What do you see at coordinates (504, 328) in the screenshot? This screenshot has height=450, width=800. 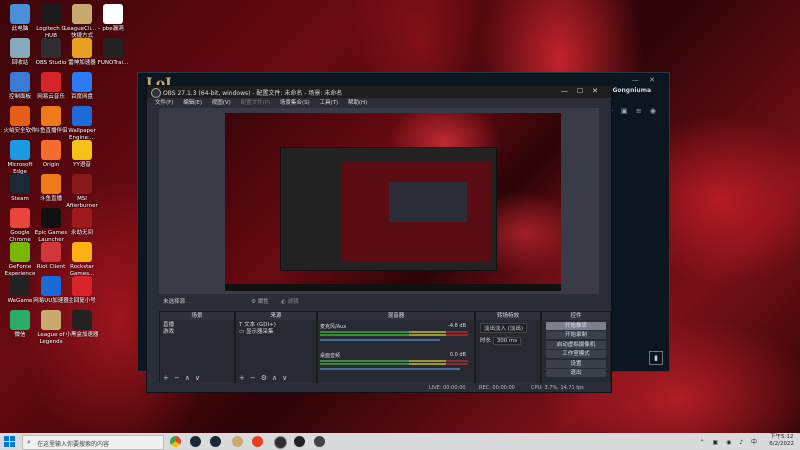 I see `transition-select: 淡出淡入 (淡出)` at bounding box center [504, 328].